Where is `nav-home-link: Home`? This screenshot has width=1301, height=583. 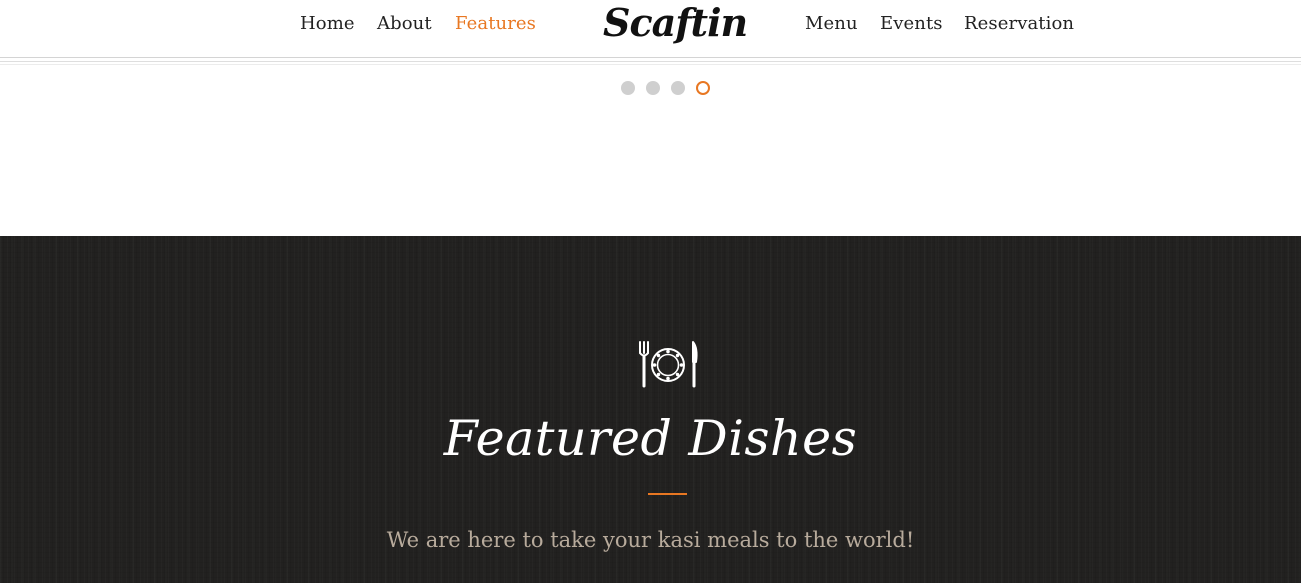
nav-home-link: Home is located at coordinates (327, 23).